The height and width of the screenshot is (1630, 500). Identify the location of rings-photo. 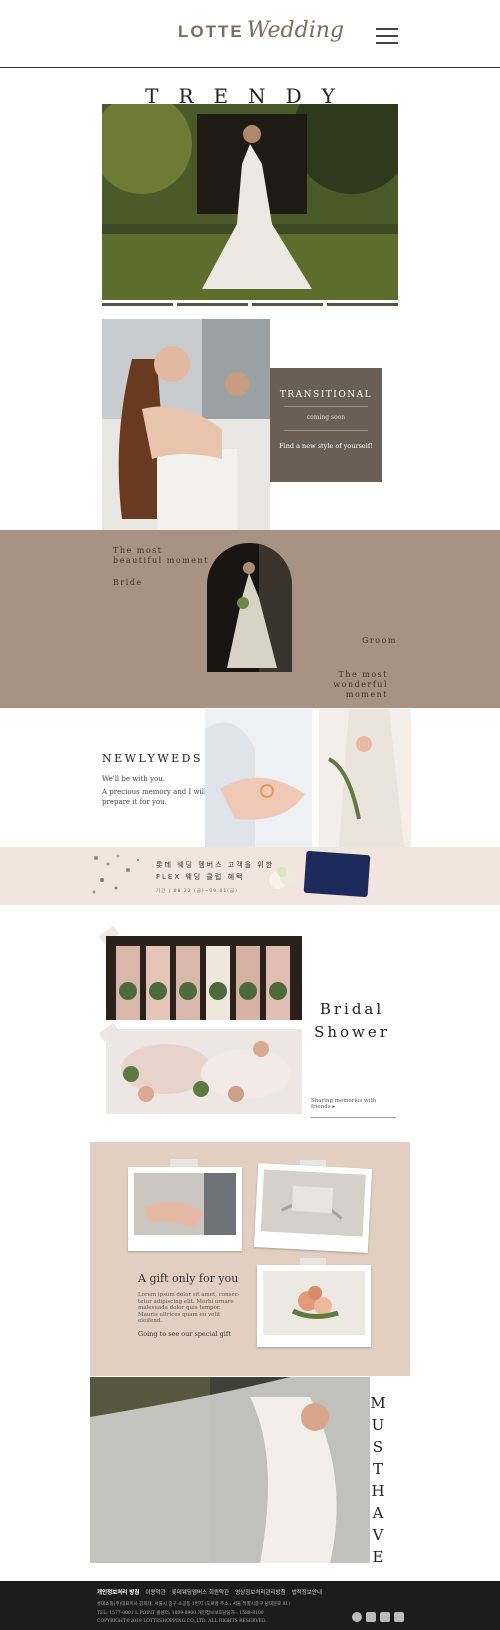
(185, 1204).